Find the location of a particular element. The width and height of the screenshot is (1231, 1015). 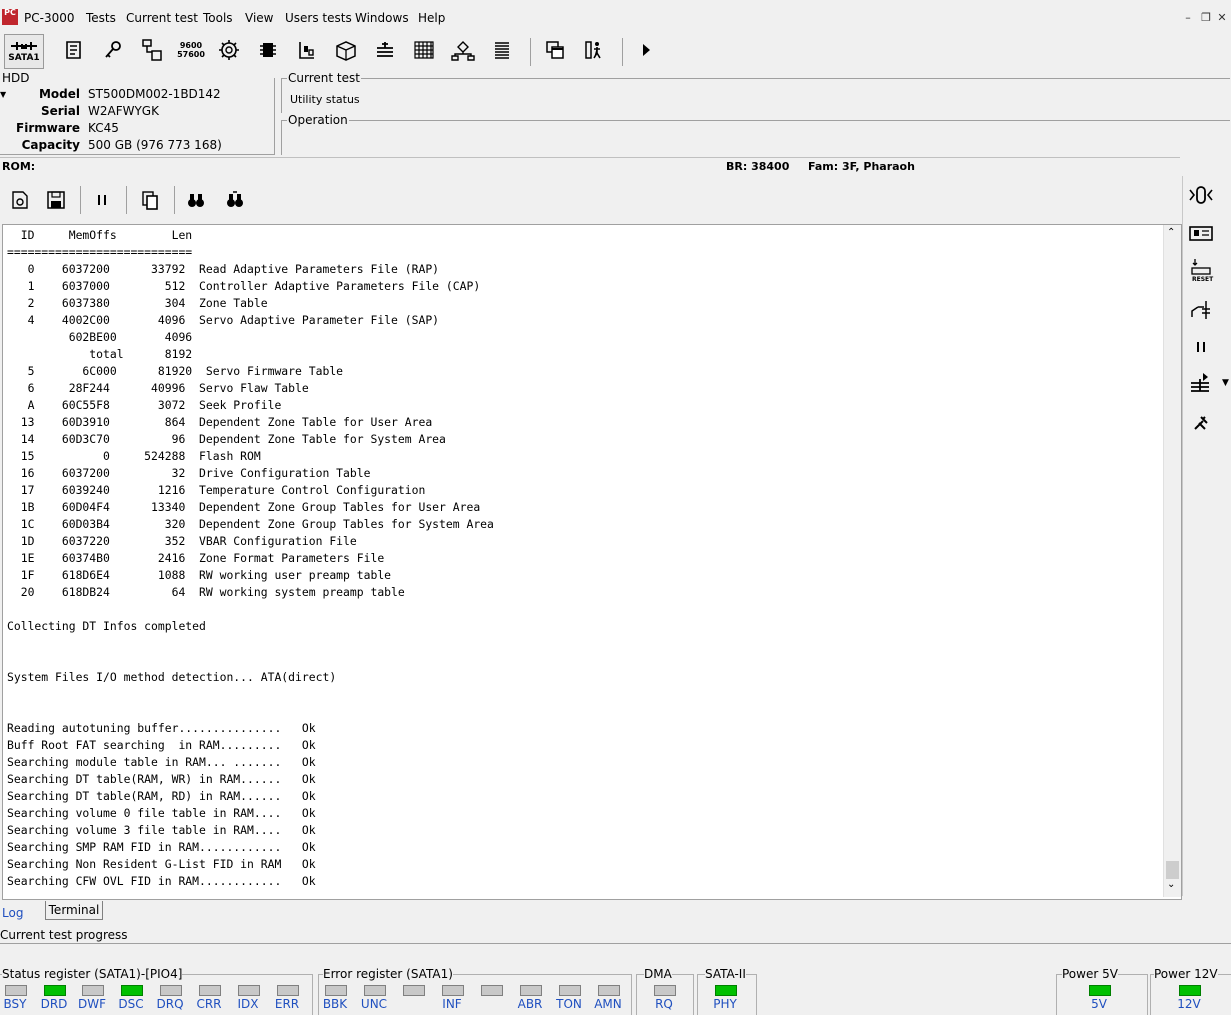

hdd-box-button is located at coordinates (346, 50).